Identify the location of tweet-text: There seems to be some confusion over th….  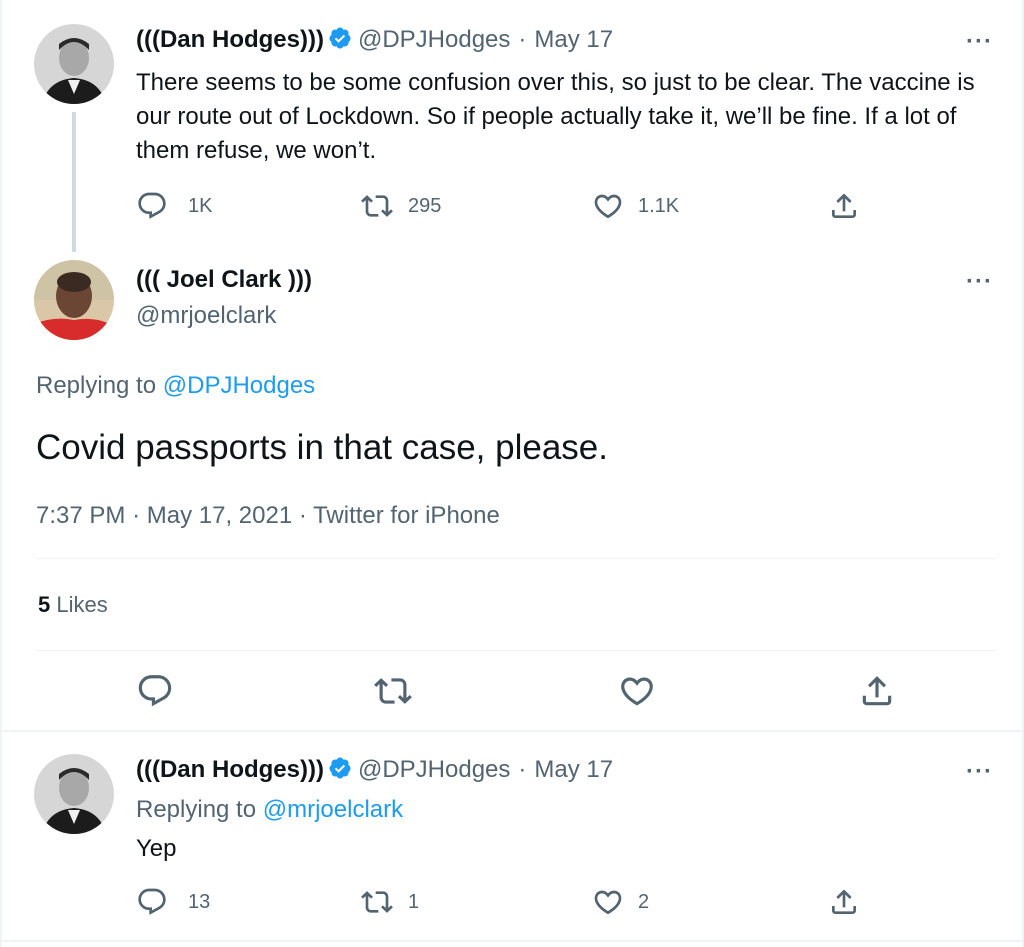
(555, 116).